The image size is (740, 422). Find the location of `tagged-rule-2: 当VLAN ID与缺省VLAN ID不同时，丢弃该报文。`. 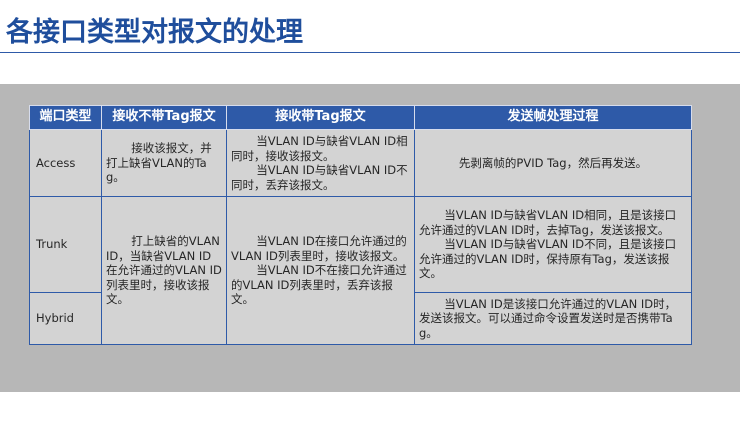

tagged-rule-2: 当VLAN ID与缺省VLAN ID不同时，丢弃该报文。 is located at coordinates (319, 177).